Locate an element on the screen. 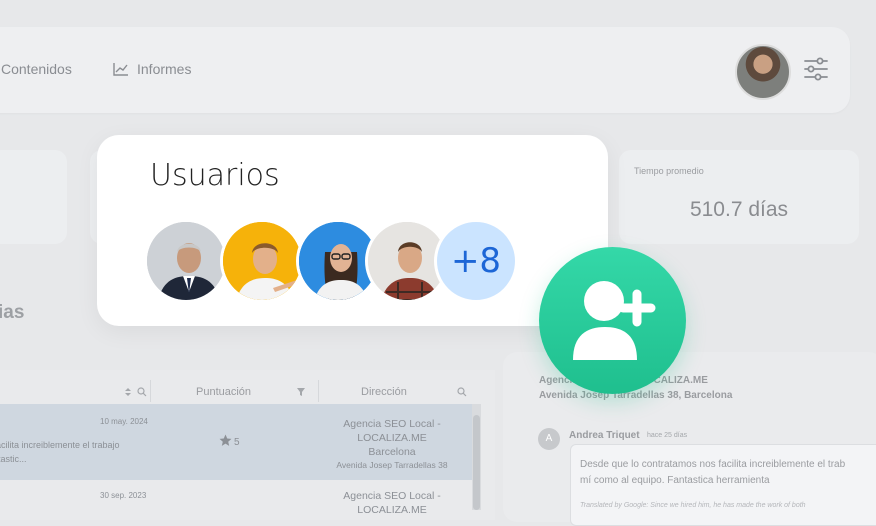 This screenshot has height=526, width=876. sort-icon is located at coordinates (128, 392).